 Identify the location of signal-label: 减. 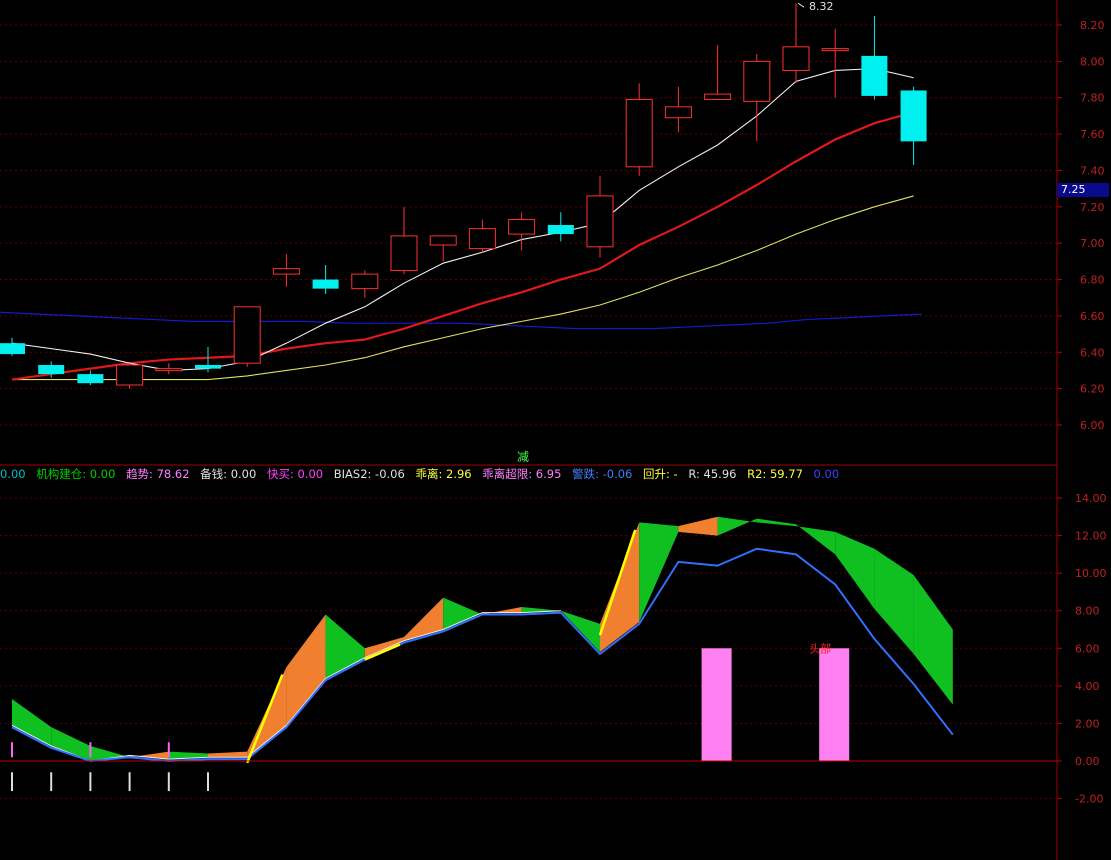
(523, 457).